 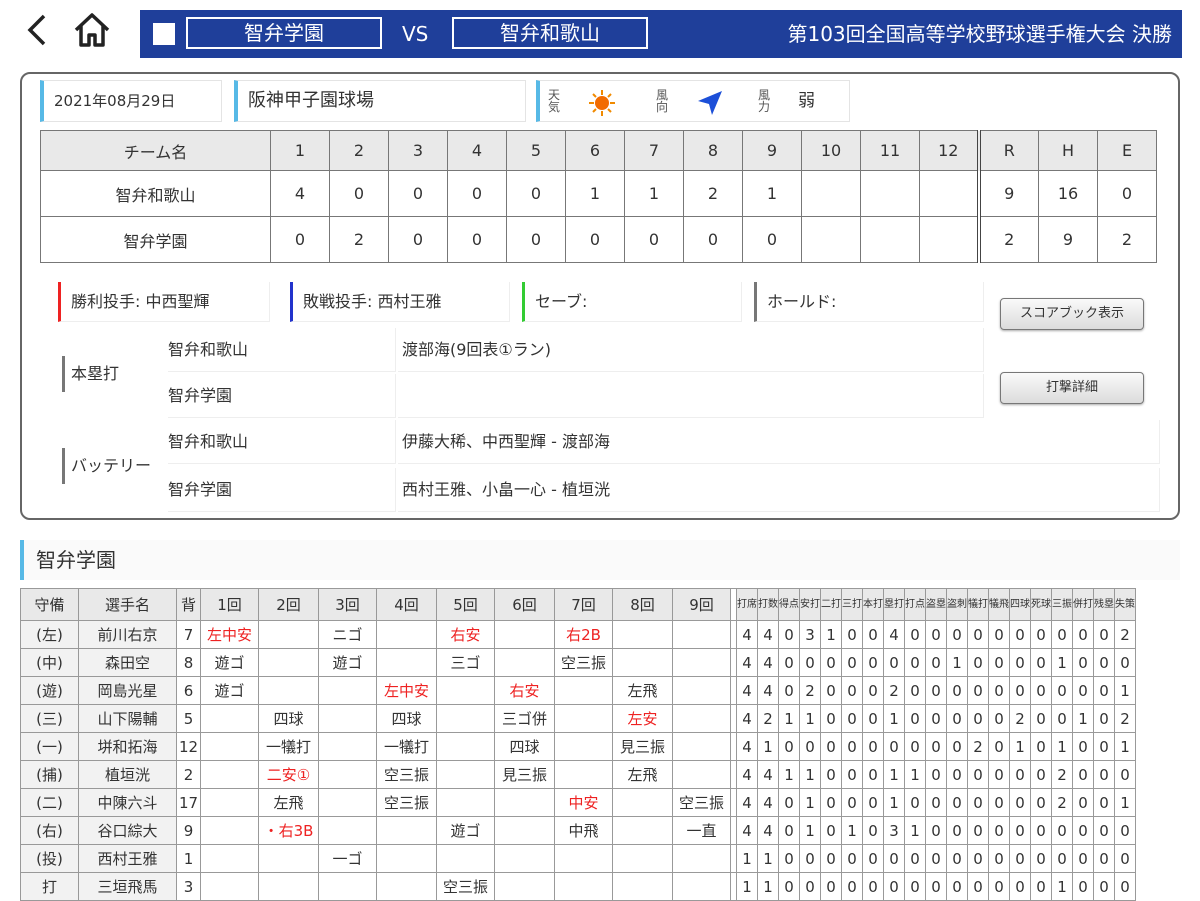 I want to click on losing-pitcher: 敗戦投手: 西村王雅, so click(x=400, y=302).